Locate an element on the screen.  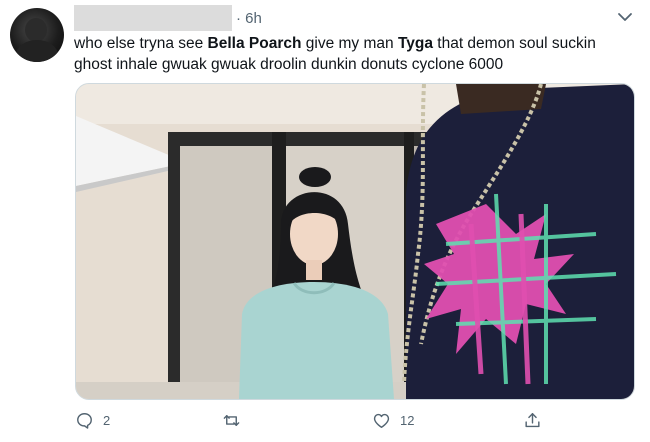
share-icon is located at coordinates (532, 419).